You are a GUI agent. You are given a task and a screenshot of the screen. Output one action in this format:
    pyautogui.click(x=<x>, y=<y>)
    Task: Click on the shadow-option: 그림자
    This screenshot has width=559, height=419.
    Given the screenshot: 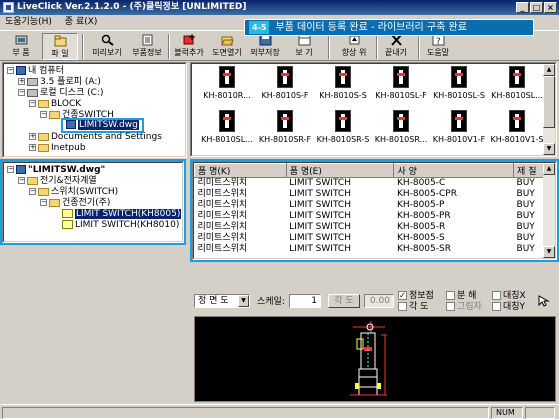 What is the action you would take?
    pyautogui.click(x=464, y=308)
    